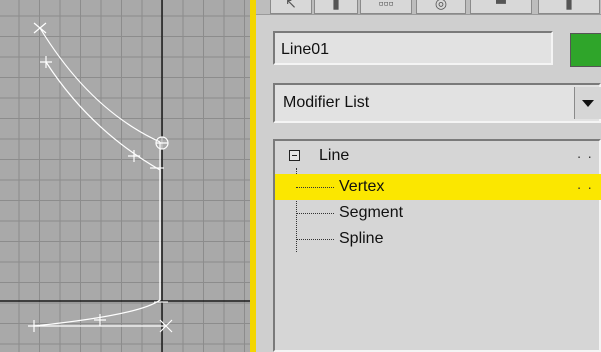 This screenshot has height=352, width=601. What do you see at coordinates (441, 7) in the screenshot?
I see `motion-tab-icon: ◎` at bounding box center [441, 7].